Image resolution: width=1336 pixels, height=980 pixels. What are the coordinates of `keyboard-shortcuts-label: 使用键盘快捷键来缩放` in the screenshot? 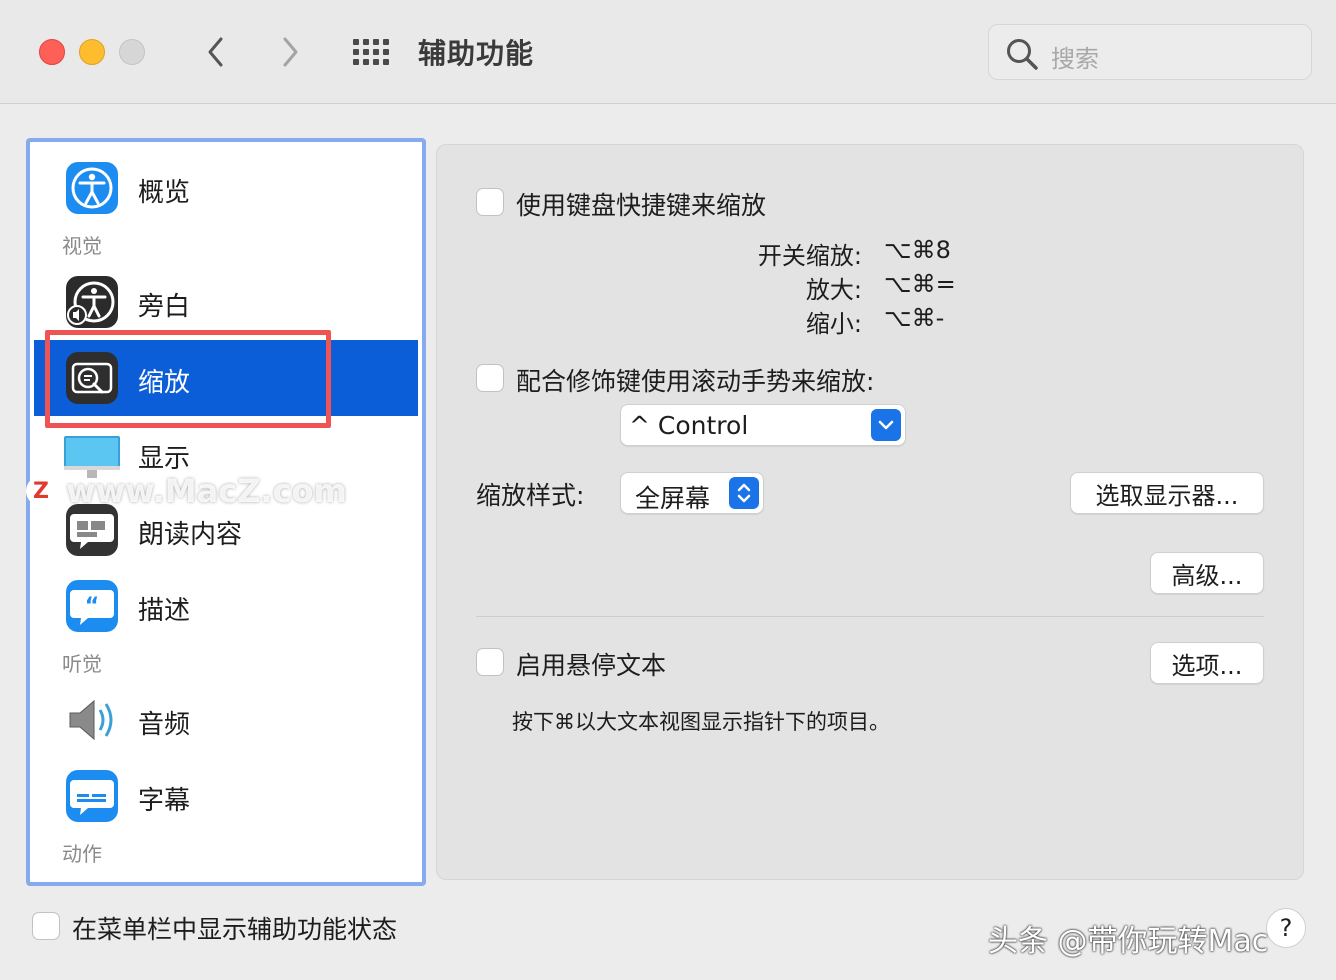 It's located at (641, 205).